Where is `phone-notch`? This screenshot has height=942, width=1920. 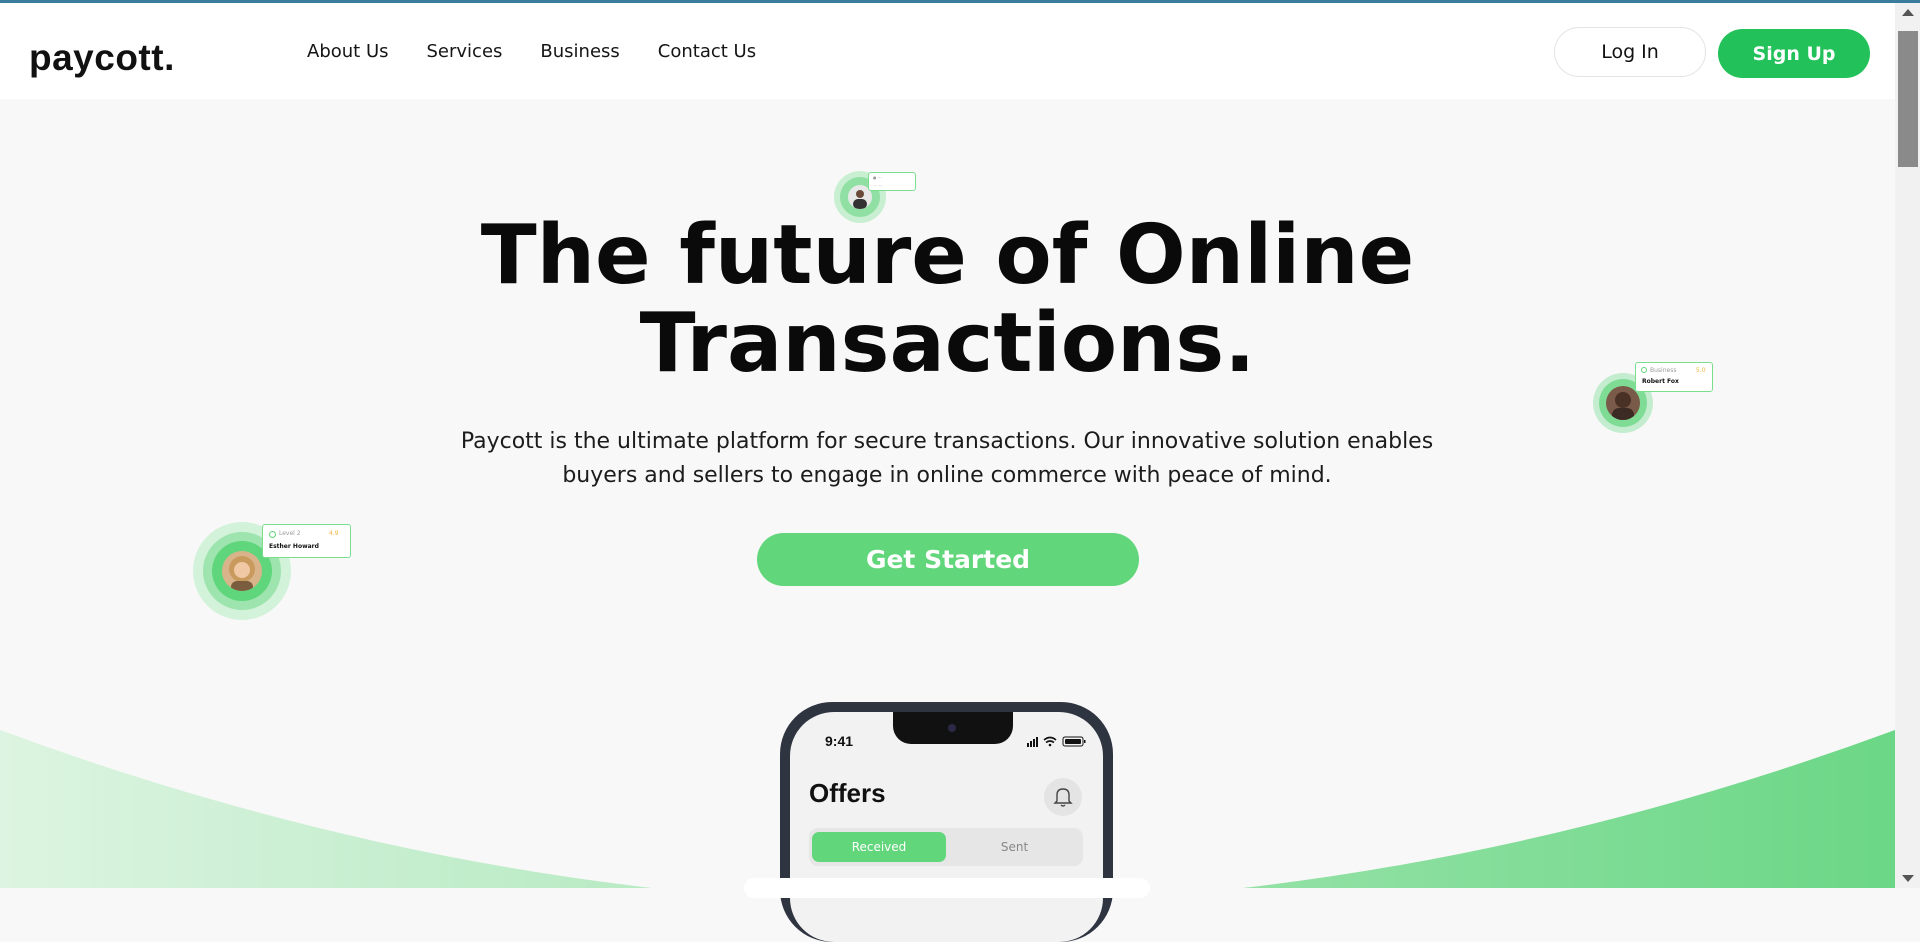
phone-notch is located at coordinates (953, 728).